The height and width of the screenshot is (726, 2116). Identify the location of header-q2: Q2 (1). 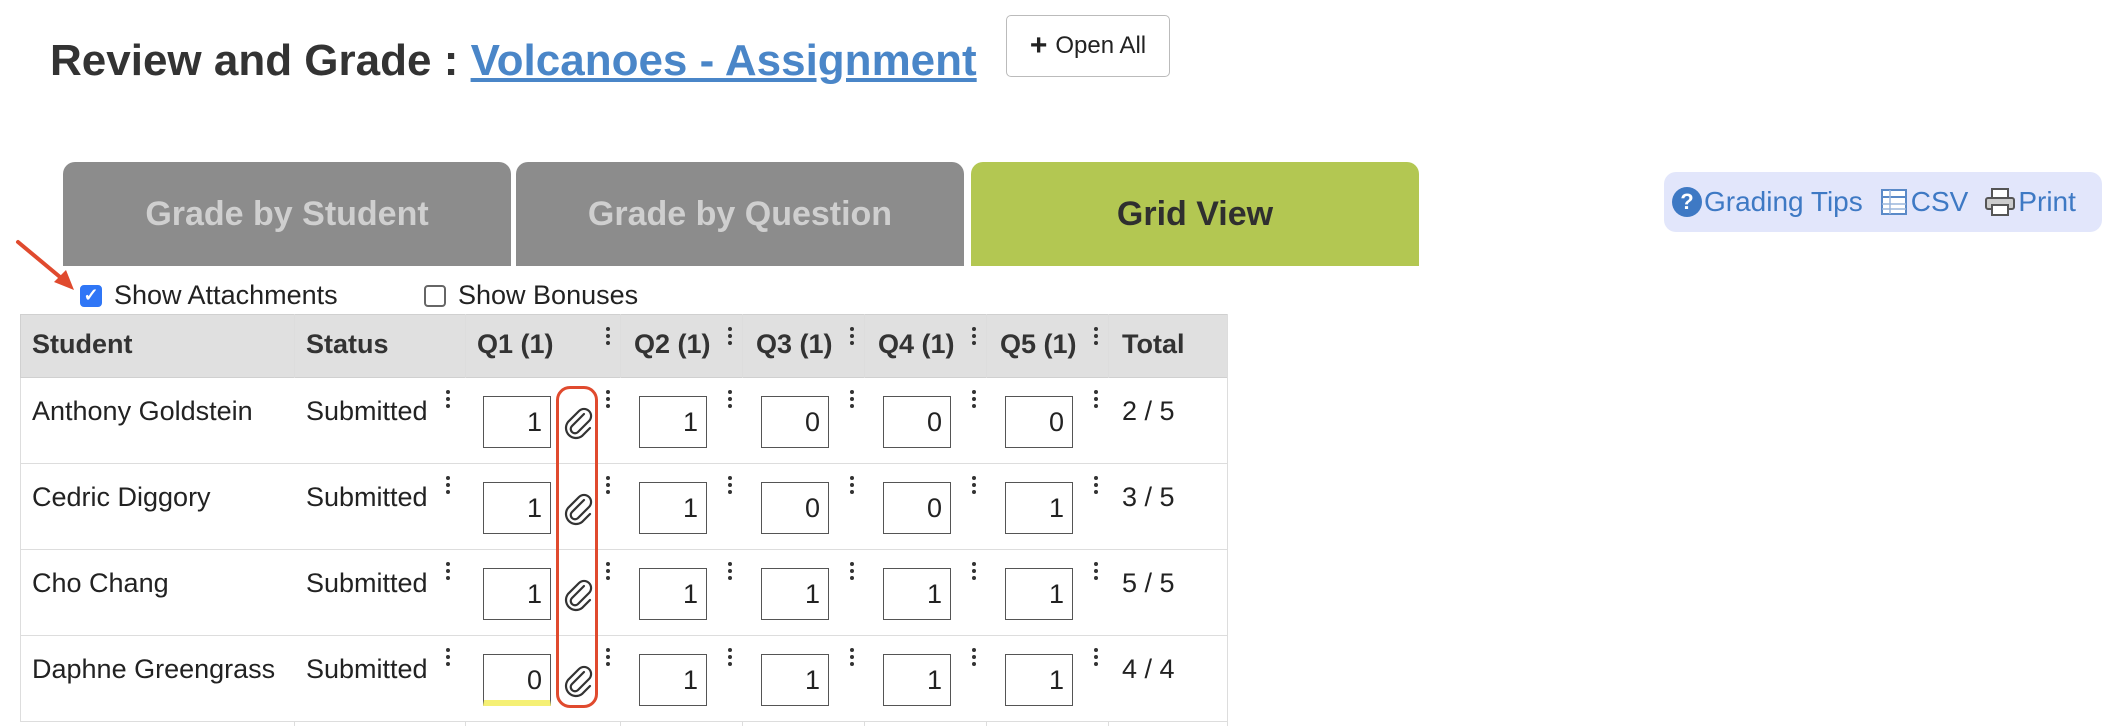
(672, 344).